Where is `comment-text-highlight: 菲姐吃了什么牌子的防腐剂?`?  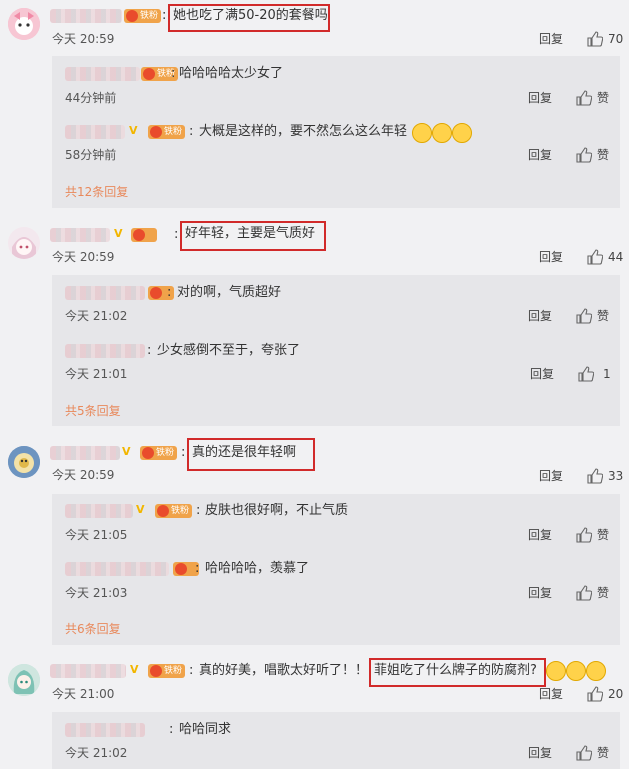 comment-text-highlight: 菲姐吃了什么牌子的防腐剂? is located at coordinates (455, 670).